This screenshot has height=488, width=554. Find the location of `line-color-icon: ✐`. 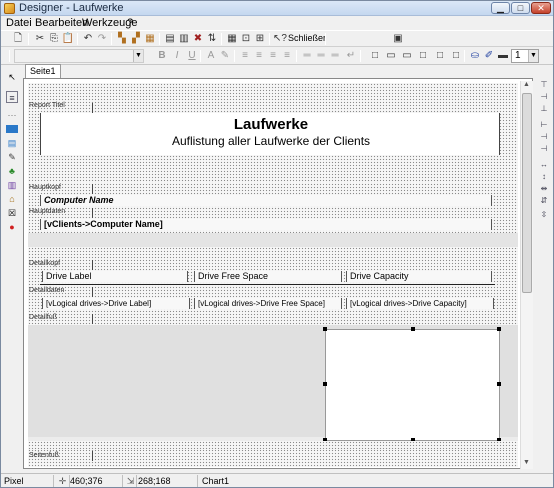

line-color-icon: ✐ is located at coordinates (489, 56).